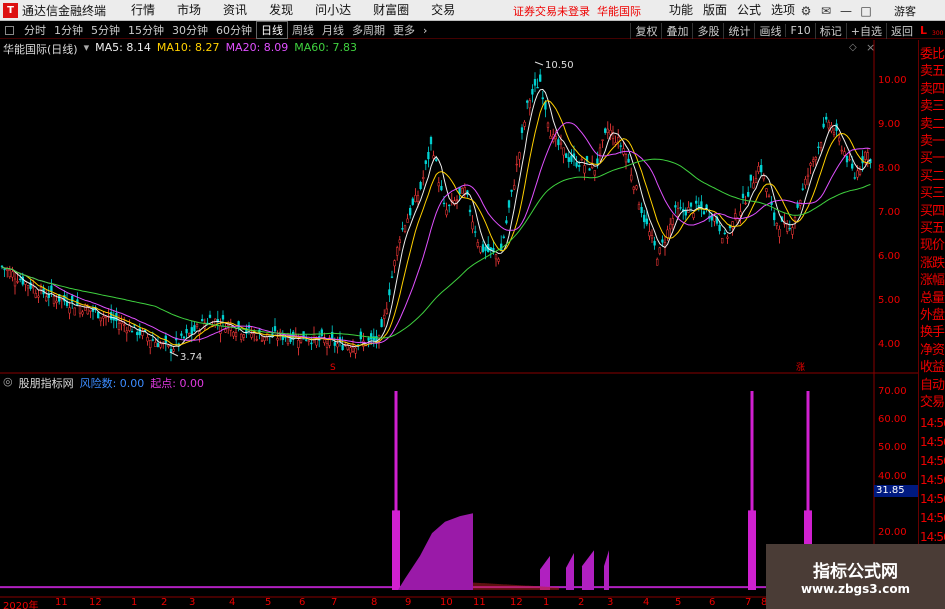 This screenshot has height=609, width=945. I want to click on stock-name: 华能国际(日线), so click(40, 49).